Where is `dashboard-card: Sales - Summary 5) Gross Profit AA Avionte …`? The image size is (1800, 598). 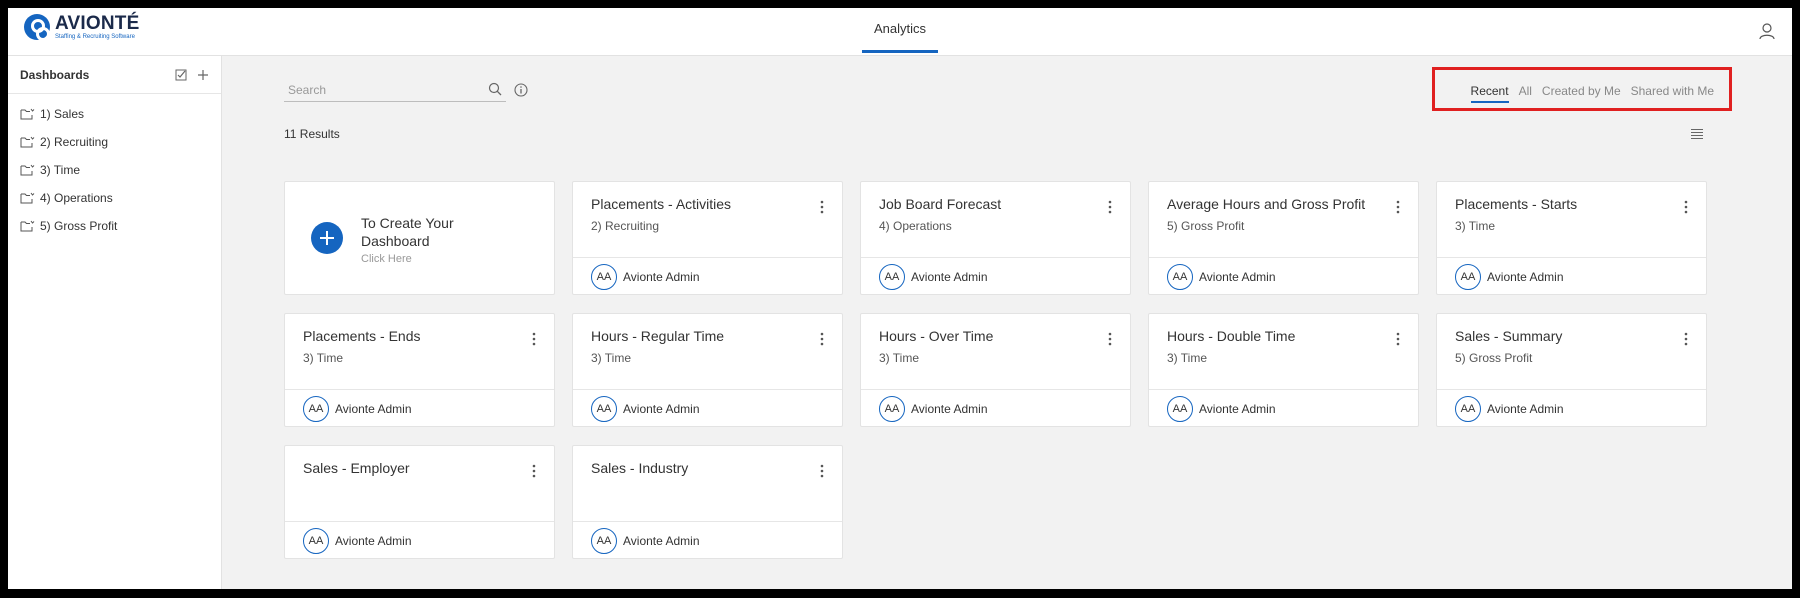
dashboard-card: Sales - Summary 5) Gross Profit AA Avionte … is located at coordinates (1571, 370).